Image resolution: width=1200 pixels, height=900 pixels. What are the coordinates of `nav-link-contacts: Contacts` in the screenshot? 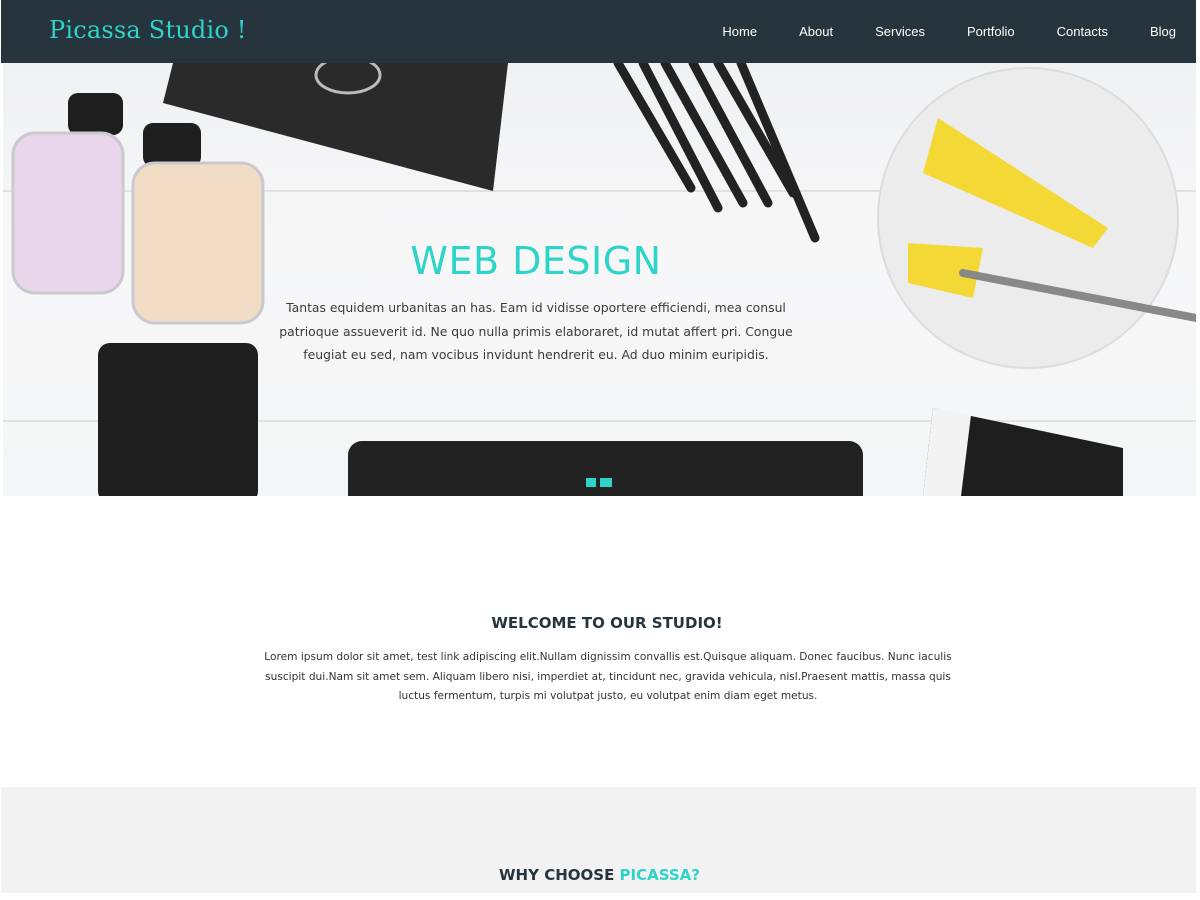 It's located at (1082, 31).